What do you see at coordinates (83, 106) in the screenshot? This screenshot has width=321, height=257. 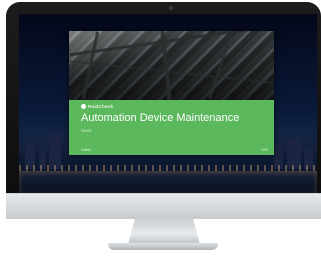 I see `brand-logo-icon` at bounding box center [83, 106].